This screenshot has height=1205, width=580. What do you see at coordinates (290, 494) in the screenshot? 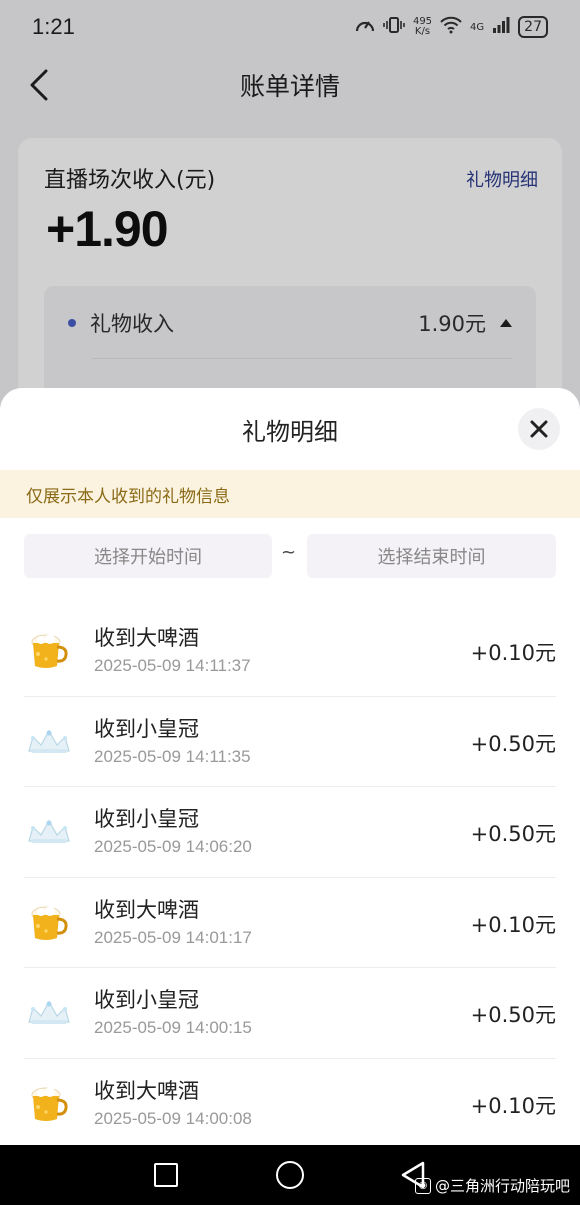
I see `notice-banner: 仅展示本人收到的礼物信息` at bounding box center [290, 494].